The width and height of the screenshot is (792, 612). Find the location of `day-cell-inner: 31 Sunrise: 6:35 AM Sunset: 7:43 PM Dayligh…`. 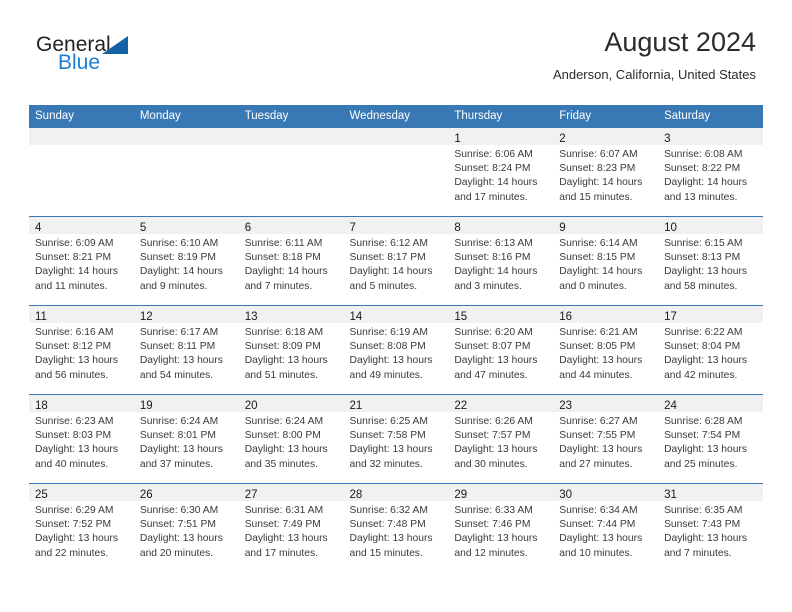

day-cell-inner: 31 Sunrise: 6:35 AM Sunset: 7:43 PM Dayligh… is located at coordinates (710, 528).